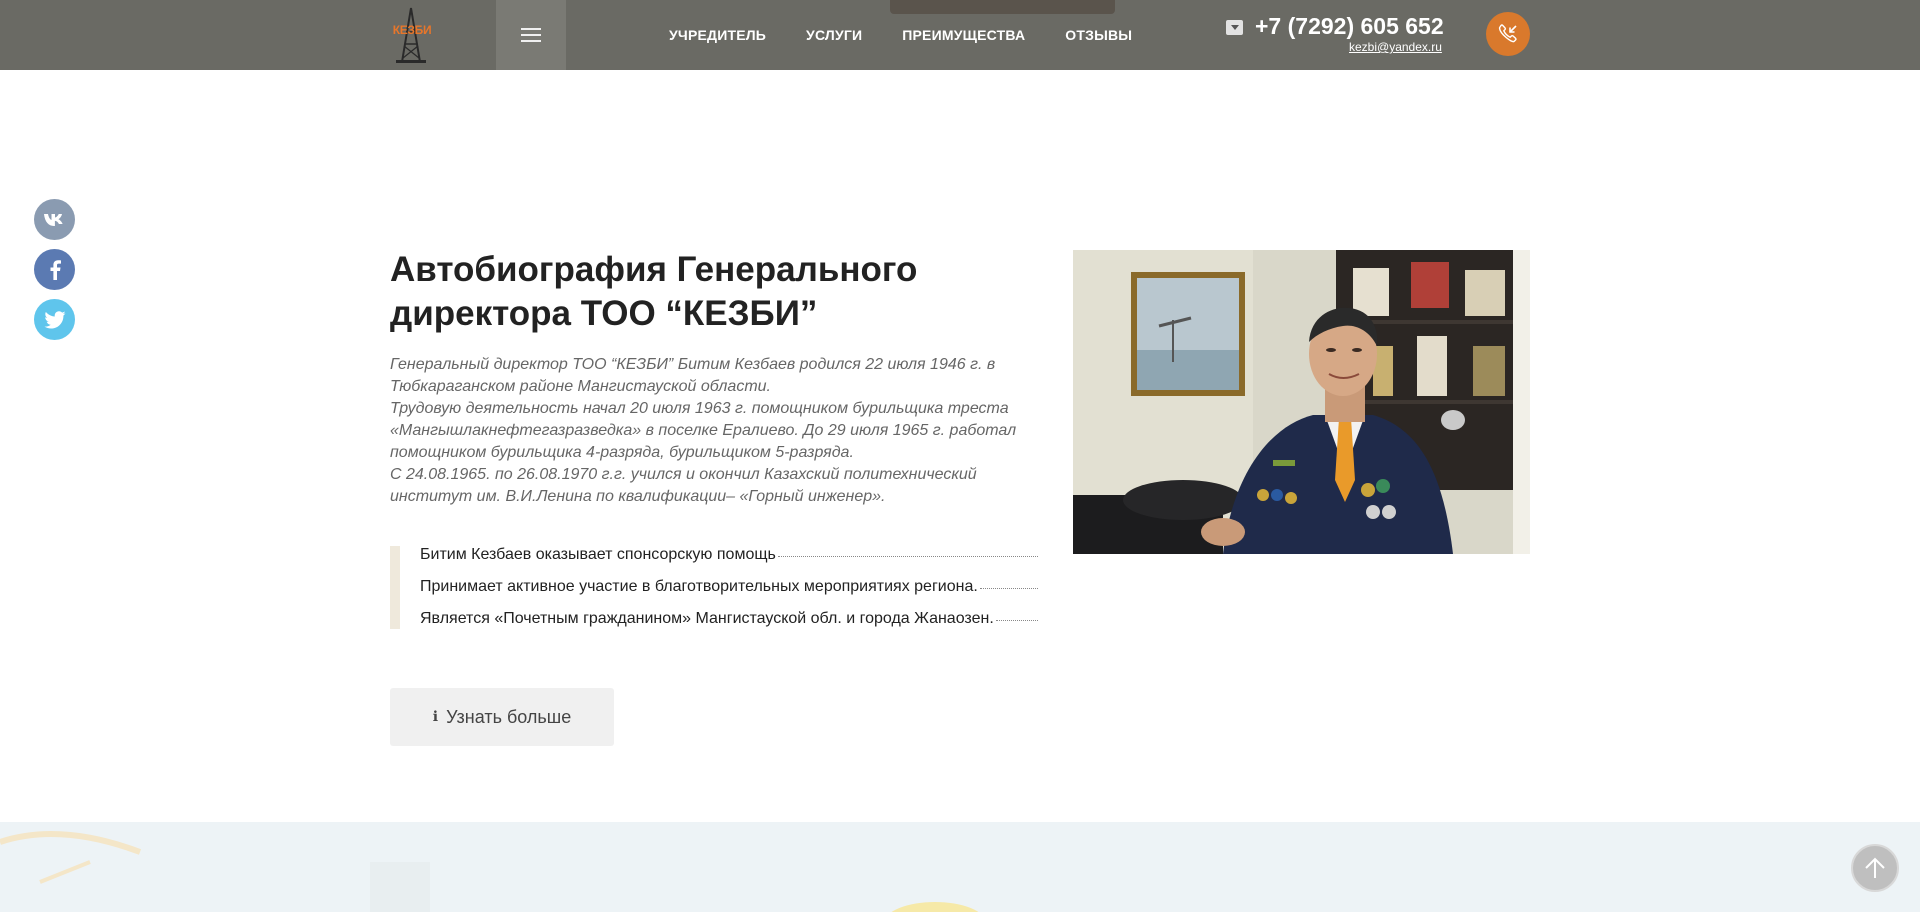  Describe the element at coordinates (489, 871) in the screenshot. I see `decorative-background-image` at that location.